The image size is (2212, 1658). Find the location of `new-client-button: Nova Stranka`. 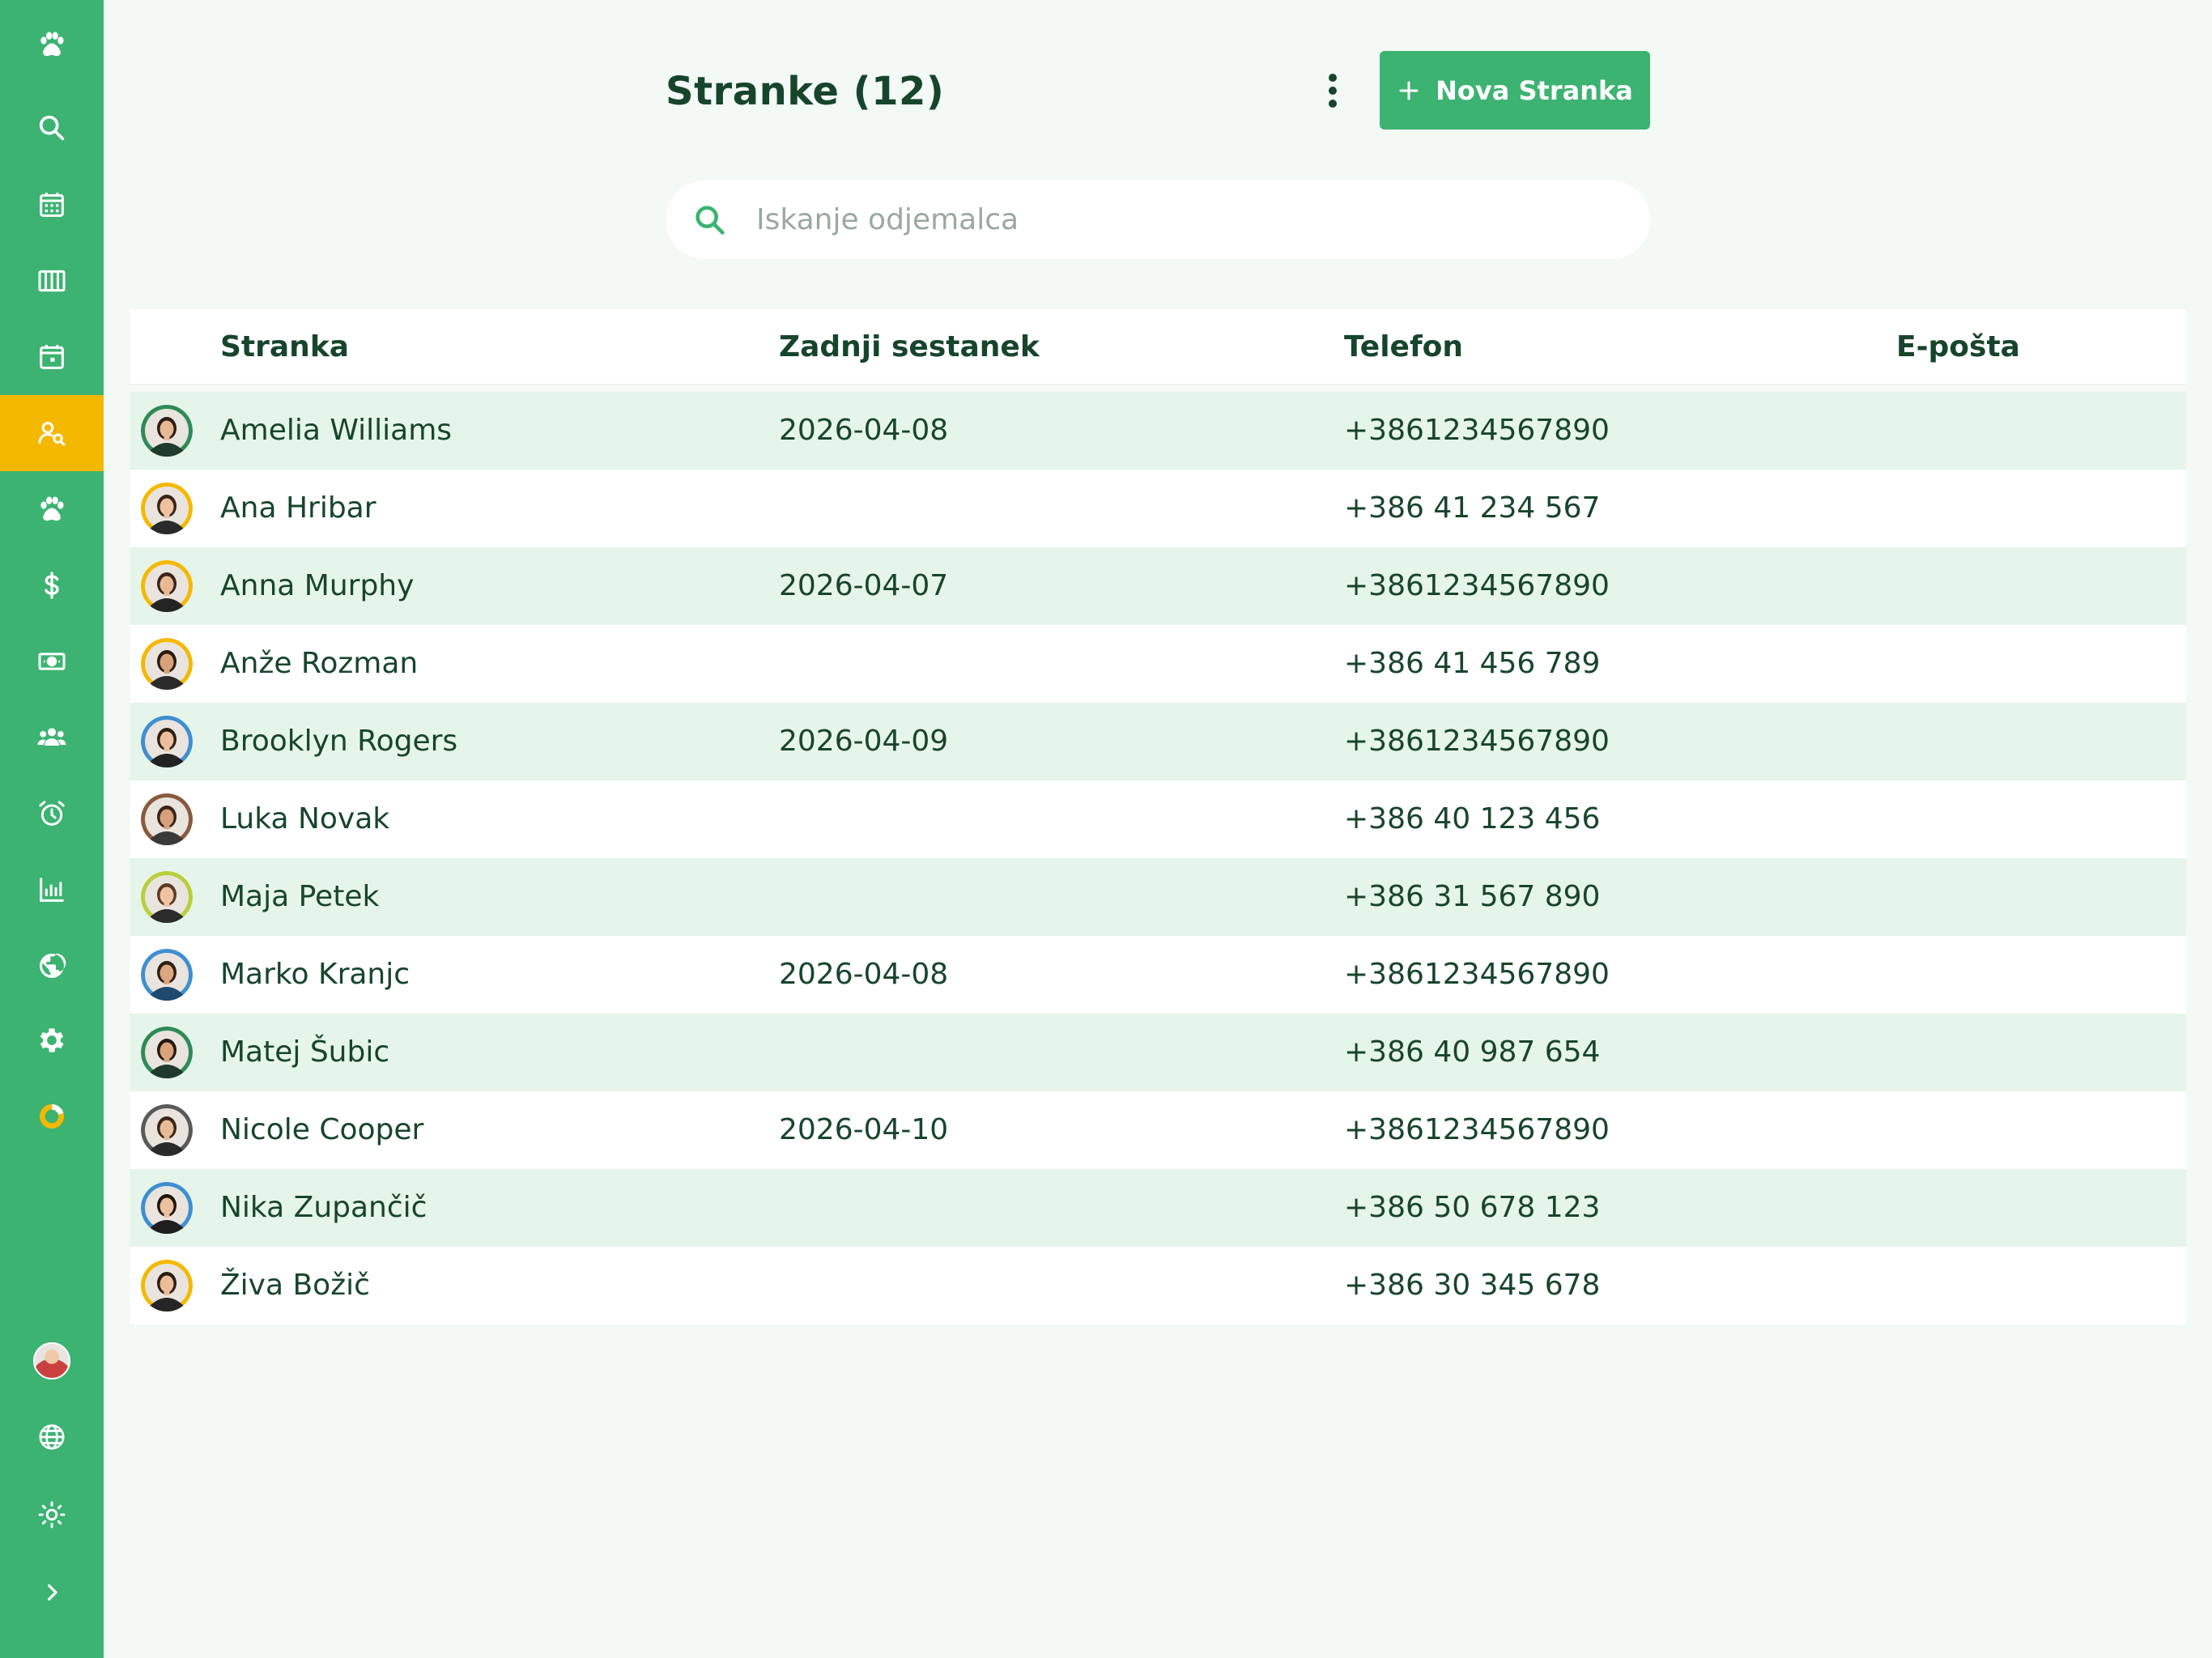

new-client-button: Nova Stranka is located at coordinates (1515, 90).